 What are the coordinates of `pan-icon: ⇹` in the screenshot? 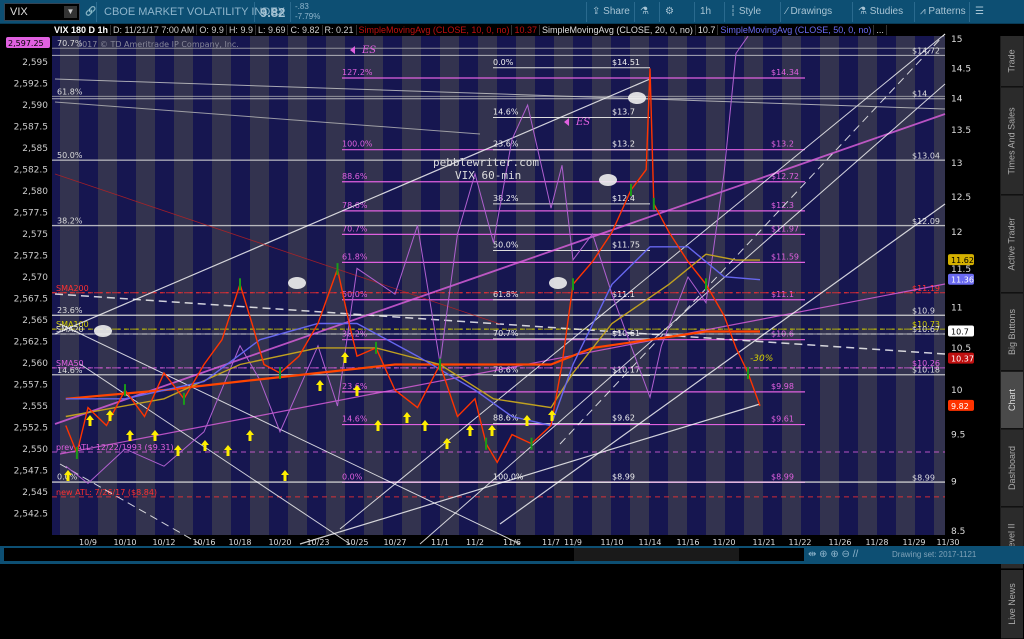 It's located at (812, 554).